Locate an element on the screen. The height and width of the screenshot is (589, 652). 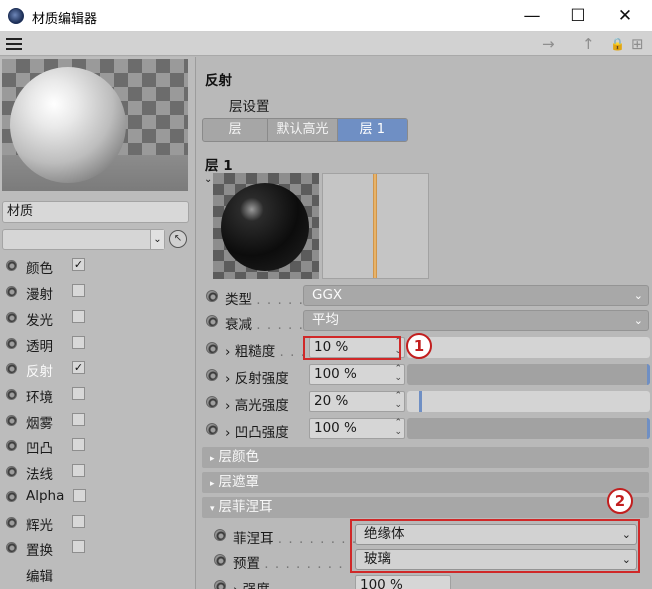
group-label: 层菲涅耳 is located at coordinates (245, 507).